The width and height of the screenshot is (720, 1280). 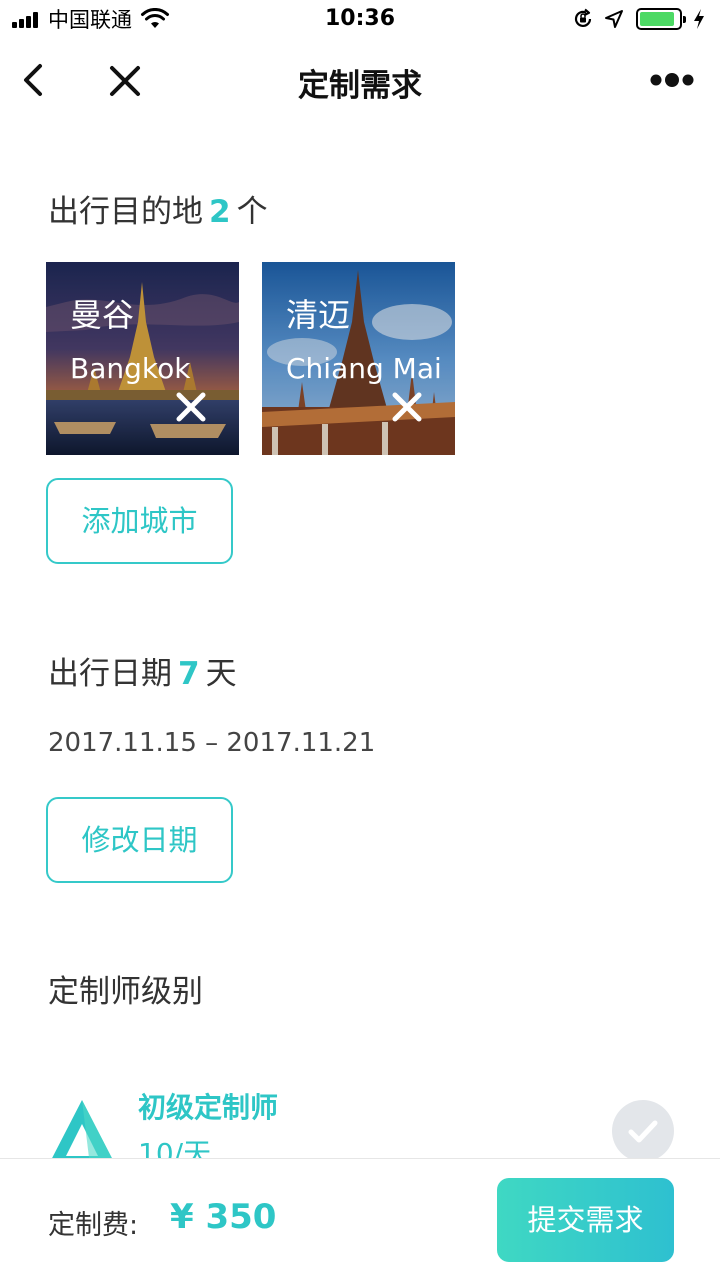 What do you see at coordinates (657, 19) in the screenshot?
I see `battery-level` at bounding box center [657, 19].